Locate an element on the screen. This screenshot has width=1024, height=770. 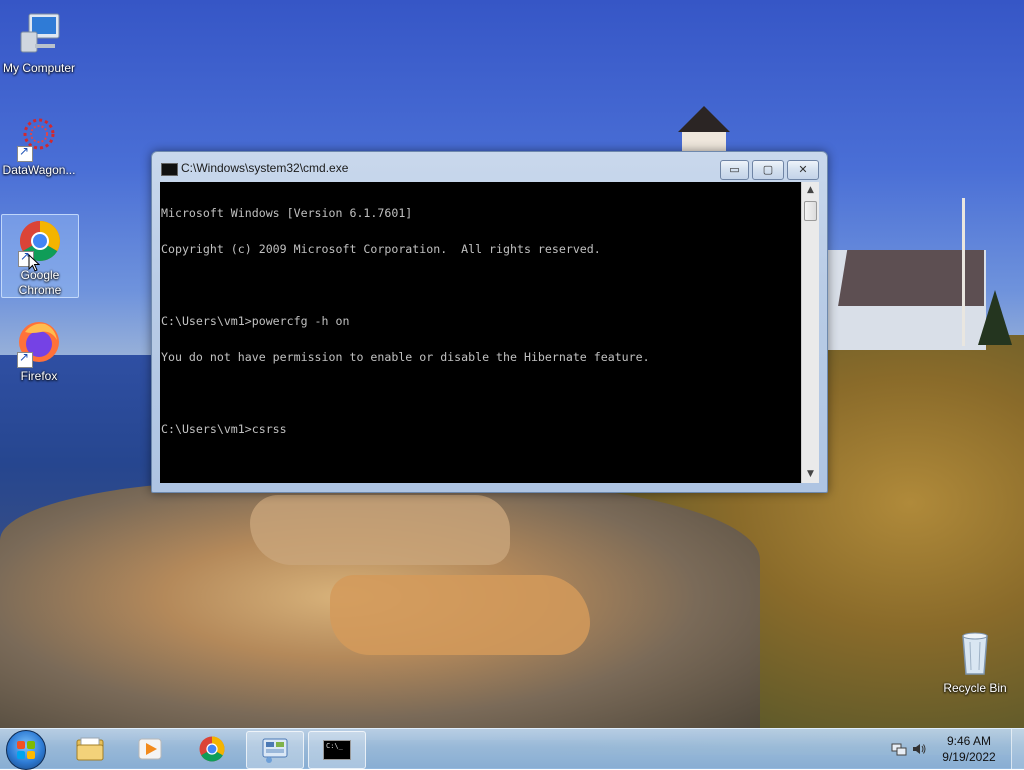
close-button: ✕ is located at coordinates (803, 170).